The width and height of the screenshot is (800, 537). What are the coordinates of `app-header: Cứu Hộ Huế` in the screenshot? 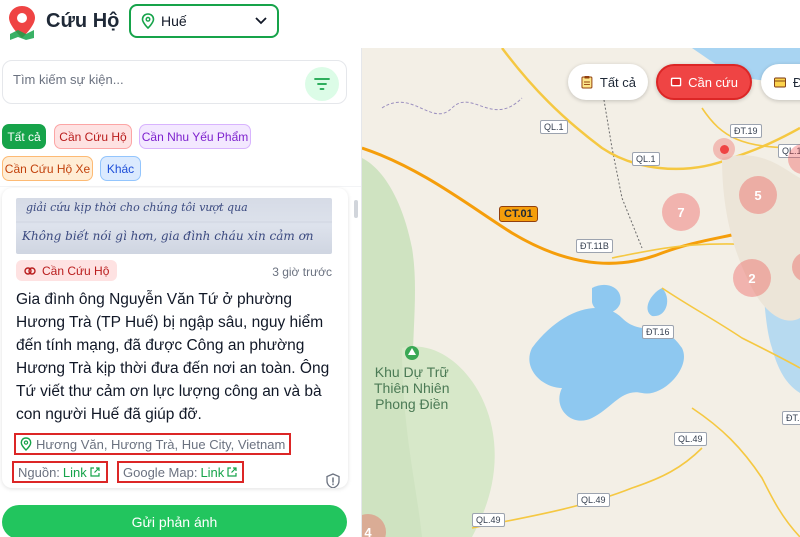 It's located at (181, 24).